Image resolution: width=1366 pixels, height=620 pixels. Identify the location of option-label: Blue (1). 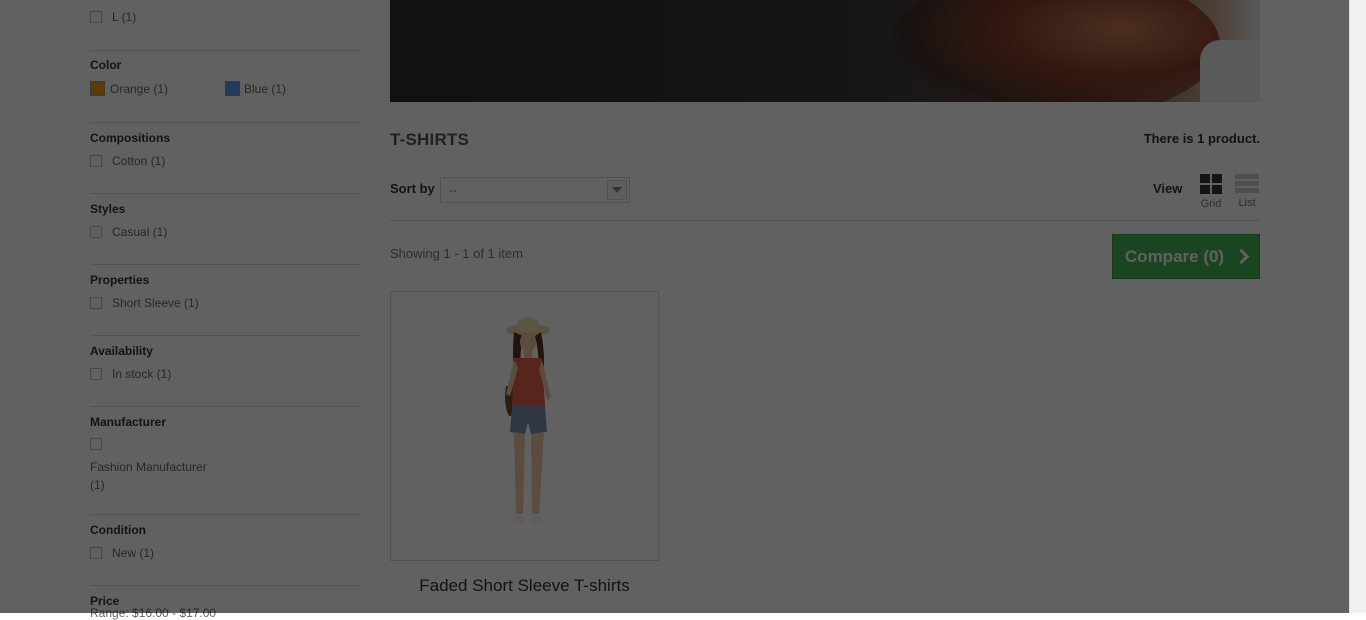
(265, 88).